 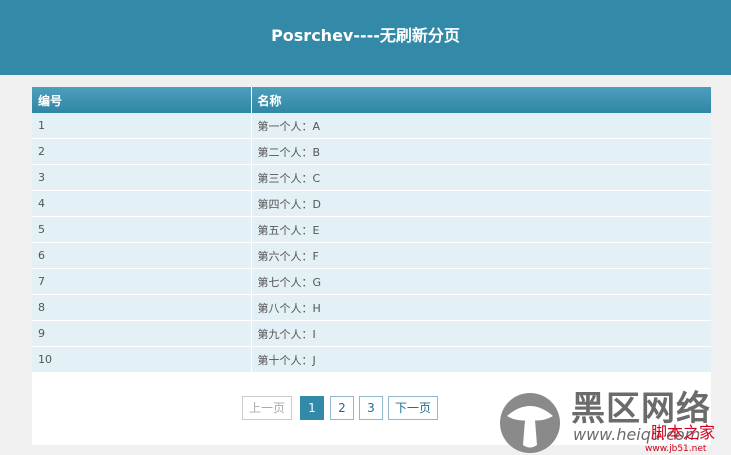 What do you see at coordinates (481, 333) in the screenshot?
I see `row-name-cell: 第九个人：I` at bounding box center [481, 333].